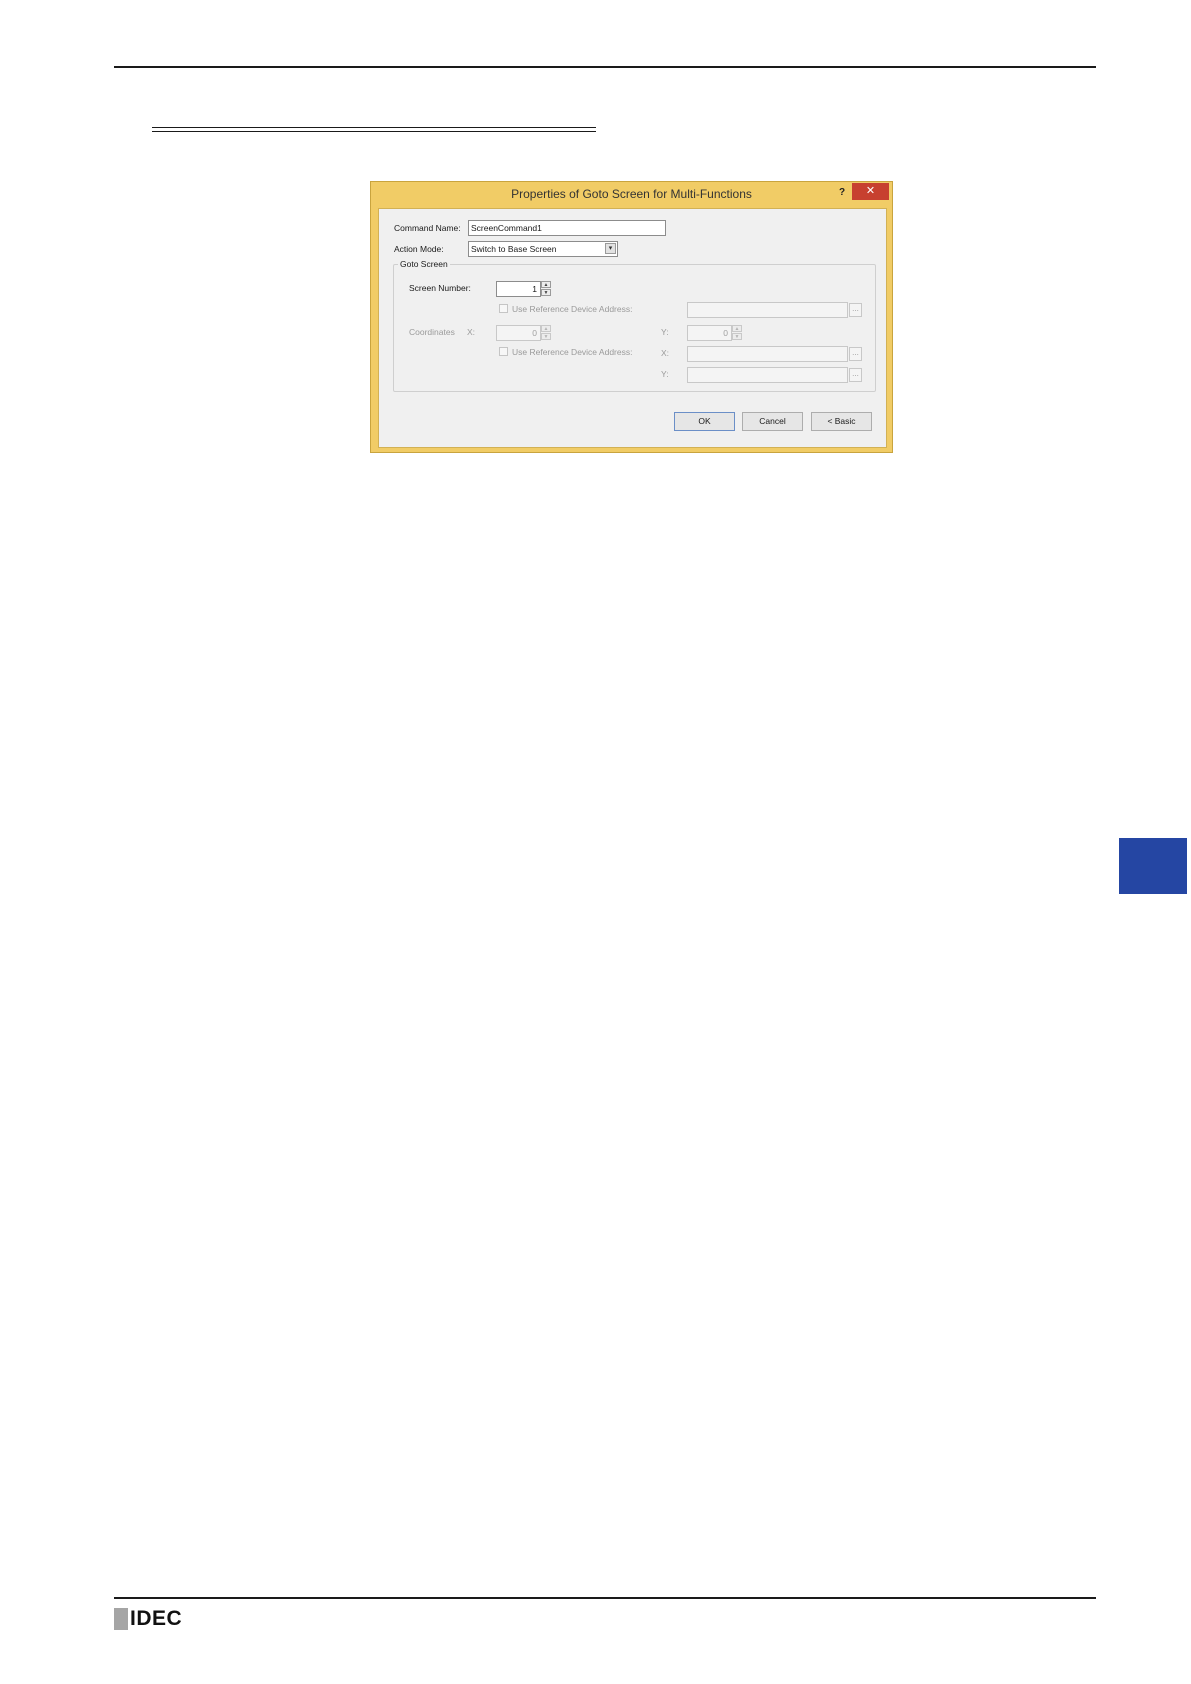  I want to click on logo-text: IDEC, so click(156, 1618).